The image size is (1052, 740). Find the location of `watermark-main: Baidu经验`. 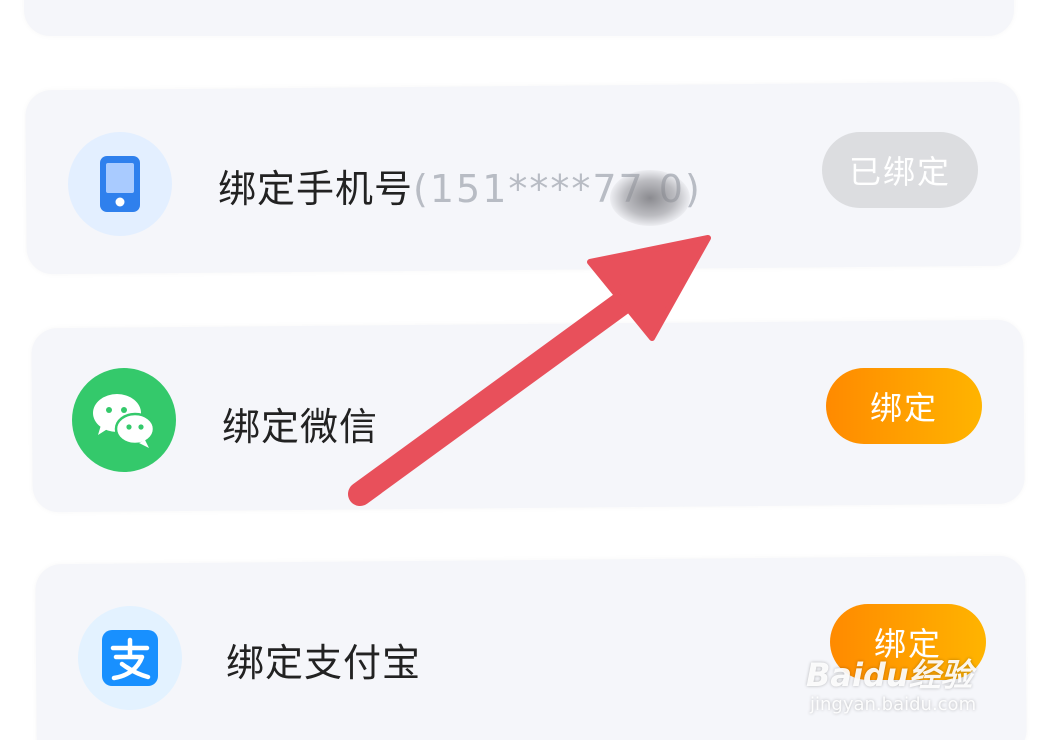

watermark-main: Baidu经验 is located at coordinates (889, 675).